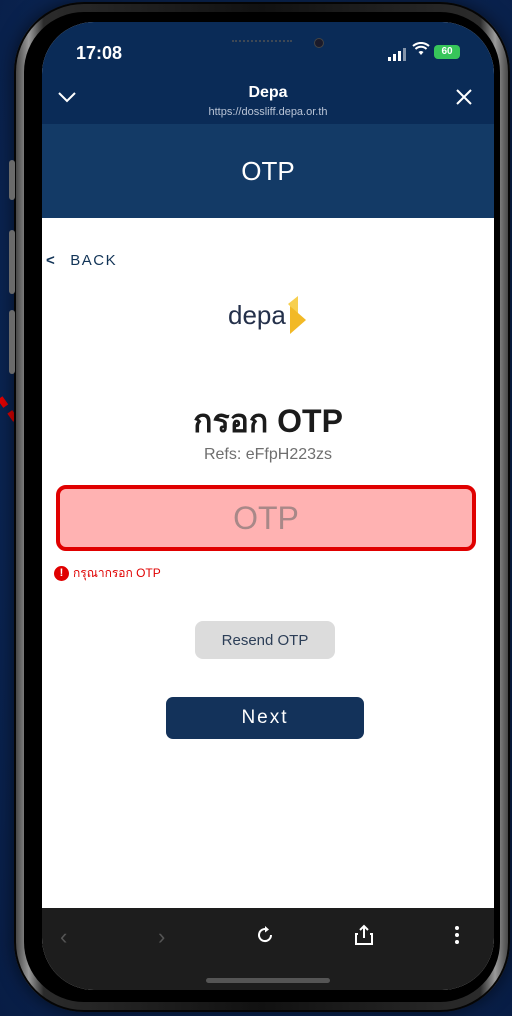 This screenshot has width=512, height=1016. What do you see at coordinates (268, 454) in the screenshot?
I see `refs-code: Refs: eFfpH223zs` at bounding box center [268, 454].